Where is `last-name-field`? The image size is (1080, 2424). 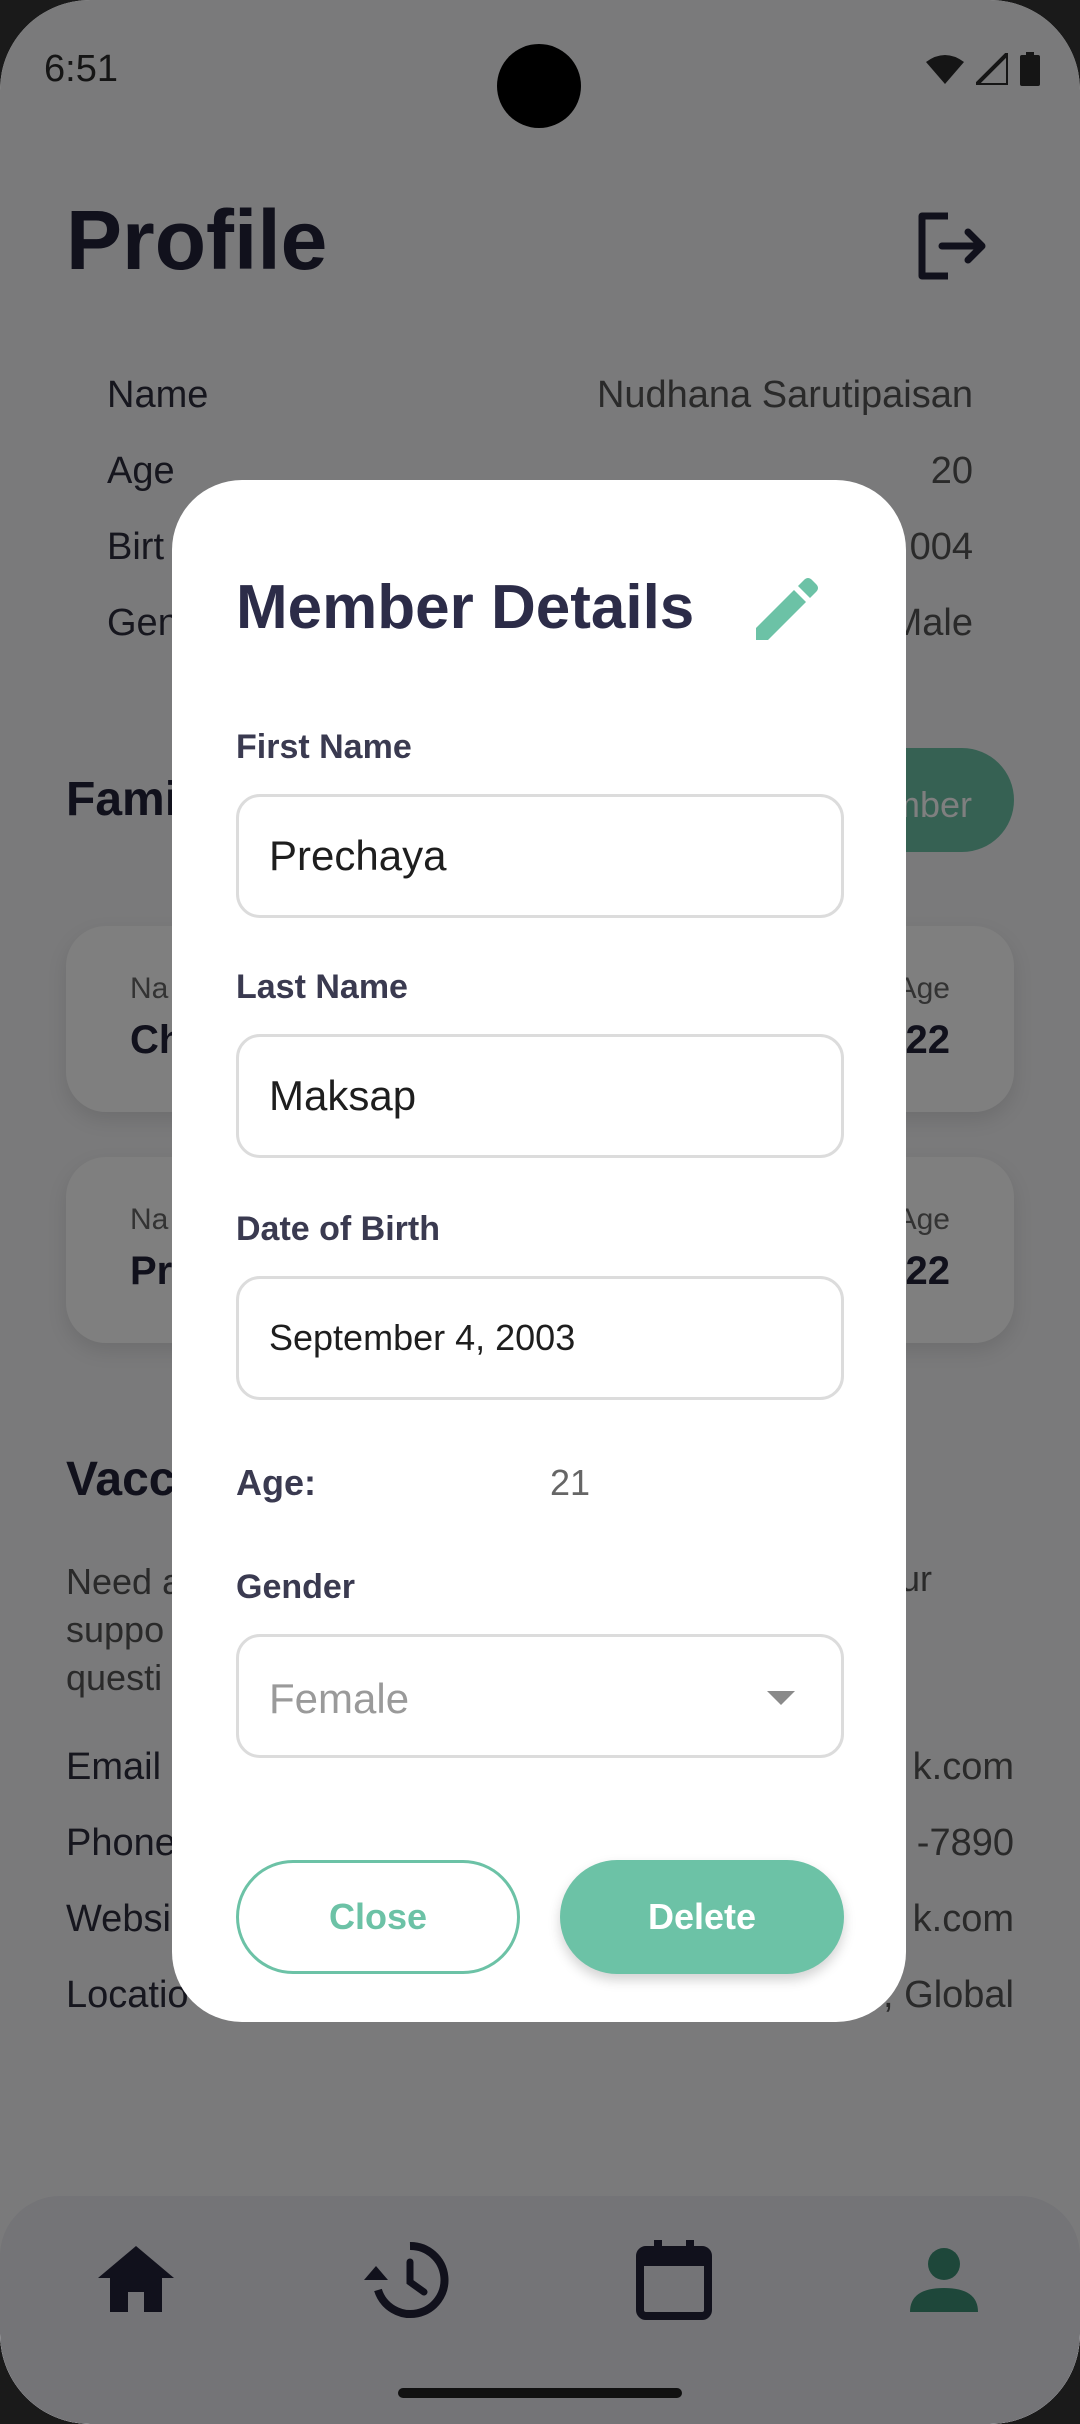 last-name-field is located at coordinates (540, 1096).